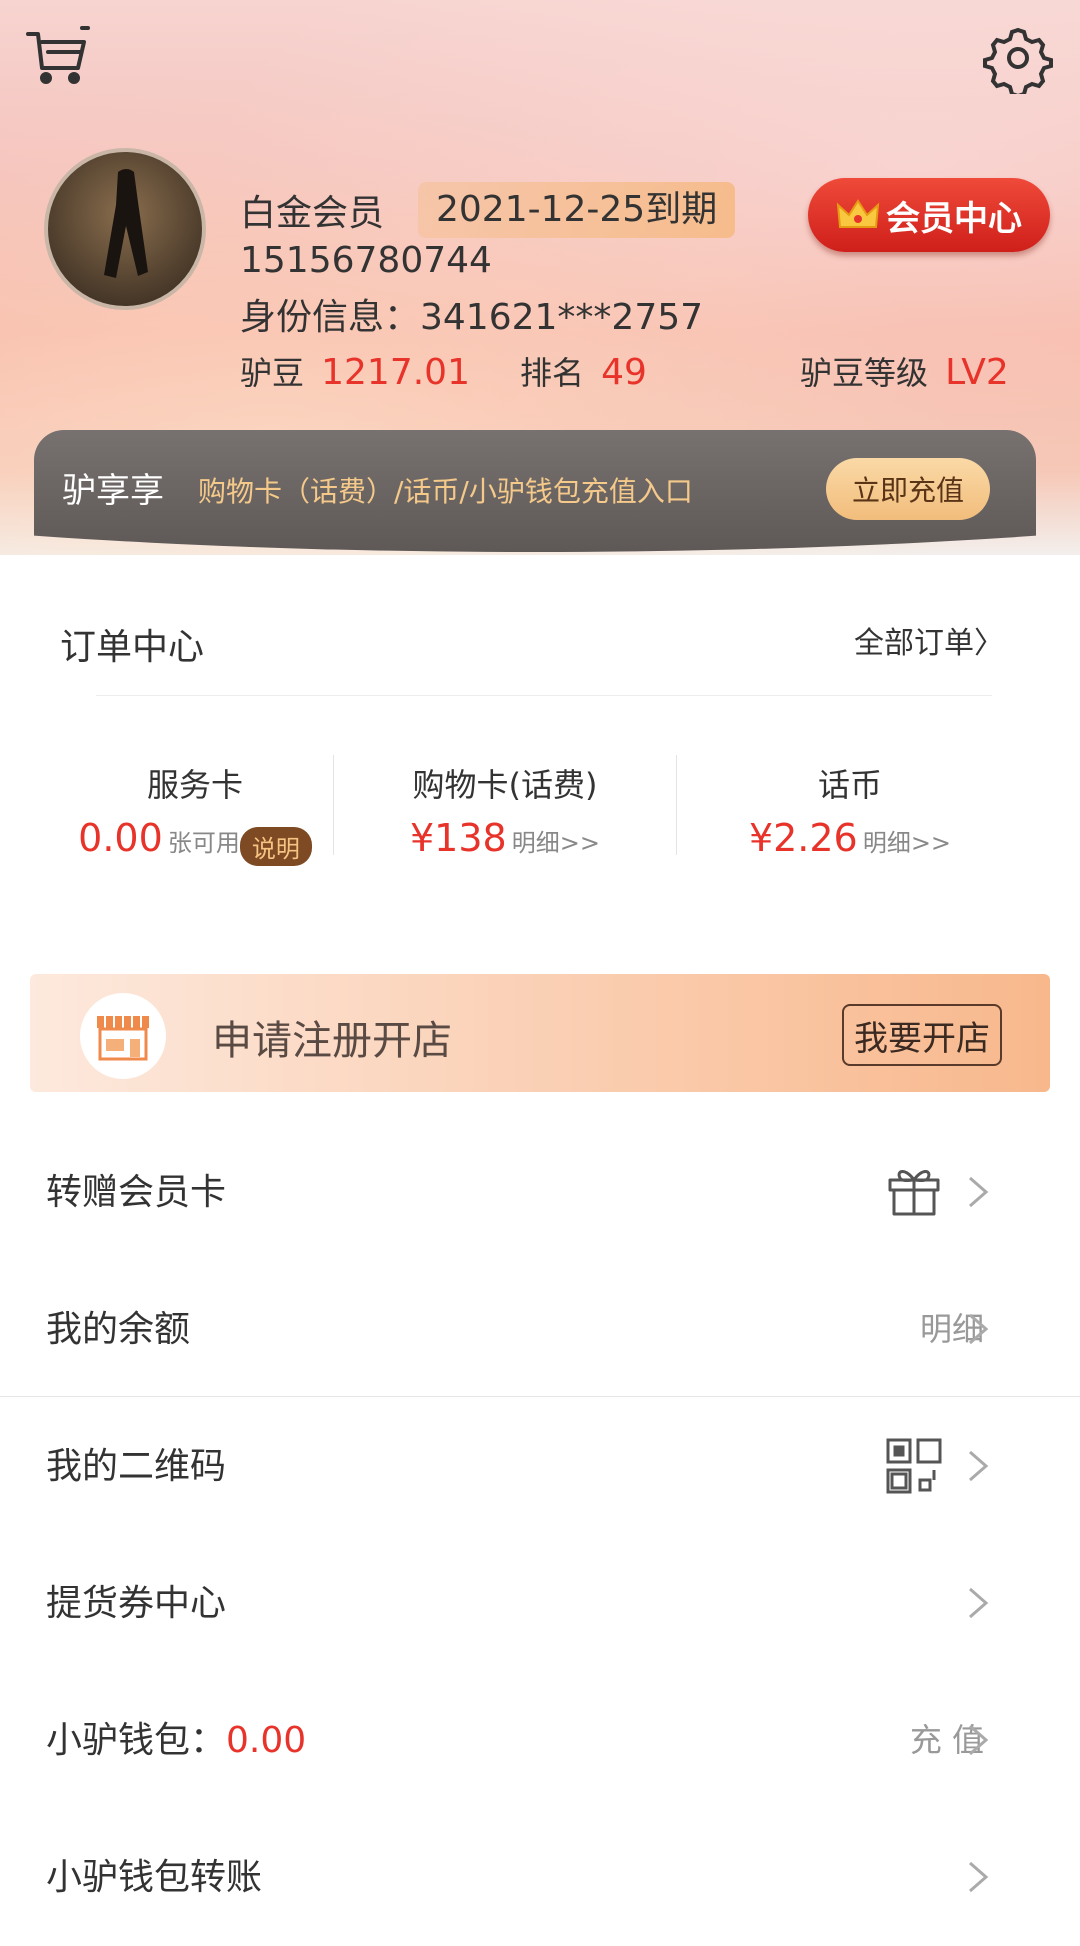 The width and height of the screenshot is (1080, 1946). I want to click on shopping-card-title: 购物卡(话费), so click(505, 785).